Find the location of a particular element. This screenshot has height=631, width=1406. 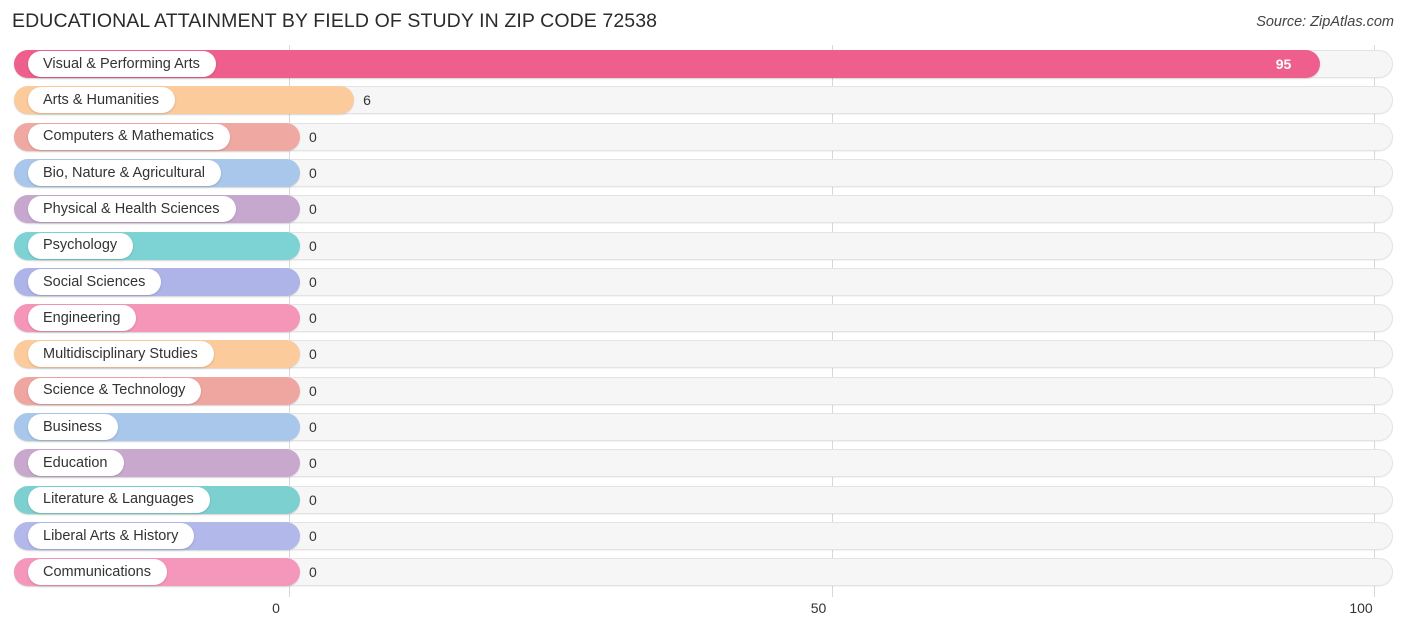

chart-row: Engineering 0 is located at coordinates (703, 318).